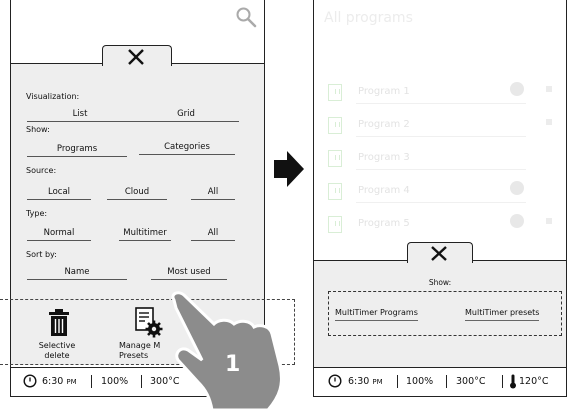 Image resolution: width=567 pixels, height=410 pixels. Describe the element at coordinates (384, 124) in the screenshot. I see `program-name: Program 2` at that location.